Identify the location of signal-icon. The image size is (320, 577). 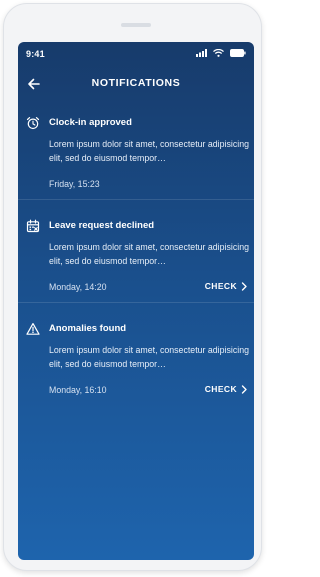
(201, 53).